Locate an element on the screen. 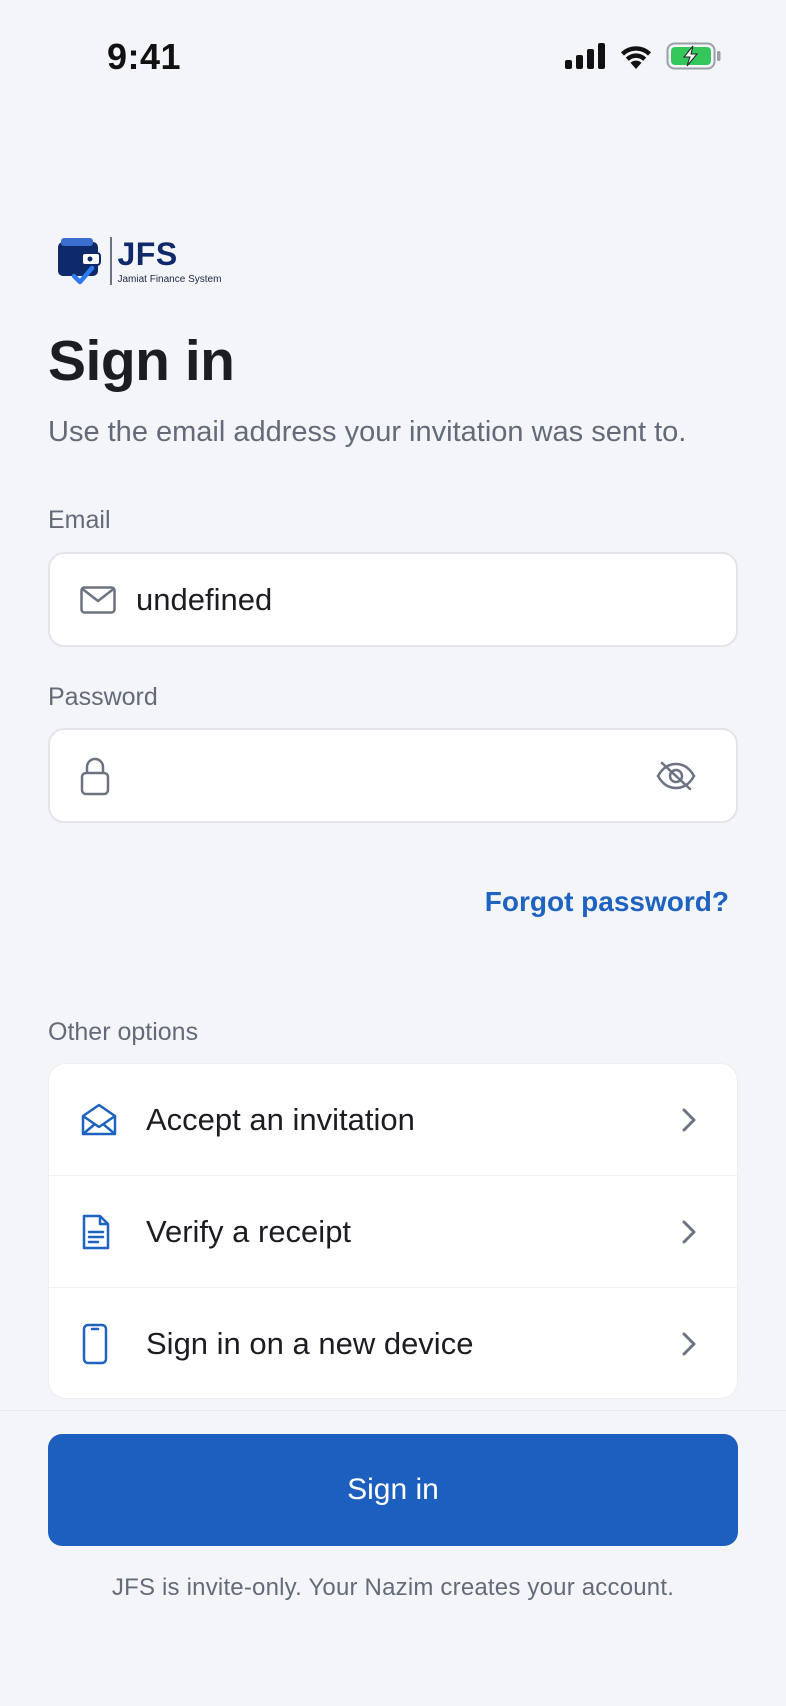  email-label: Email is located at coordinates (79, 520).